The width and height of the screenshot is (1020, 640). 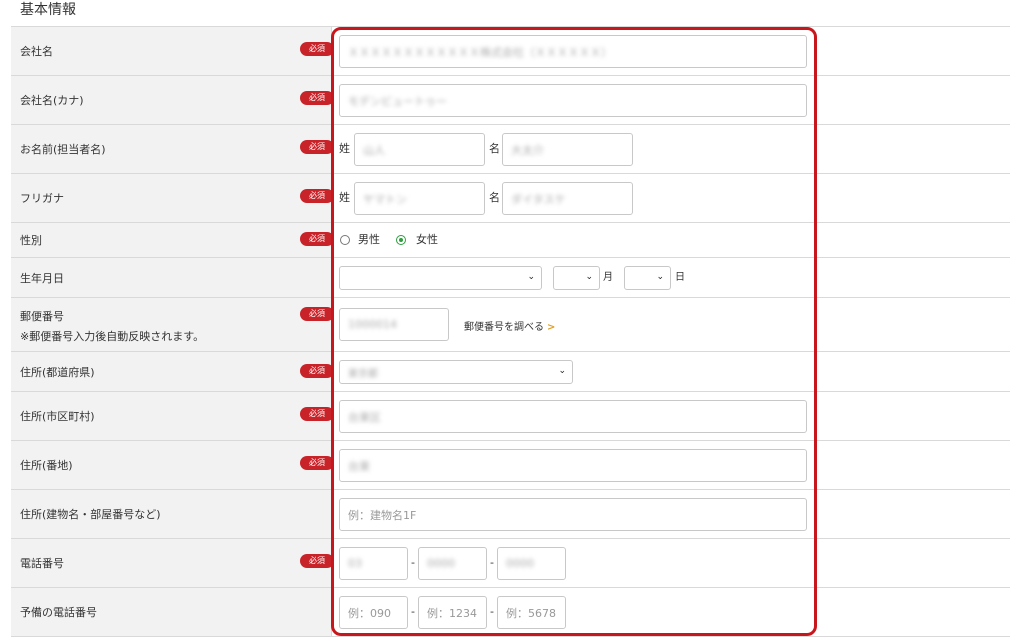 What do you see at coordinates (172, 563) in the screenshot?
I see `label-cell: 電話番号 必須` at bounding box center [172, 563].